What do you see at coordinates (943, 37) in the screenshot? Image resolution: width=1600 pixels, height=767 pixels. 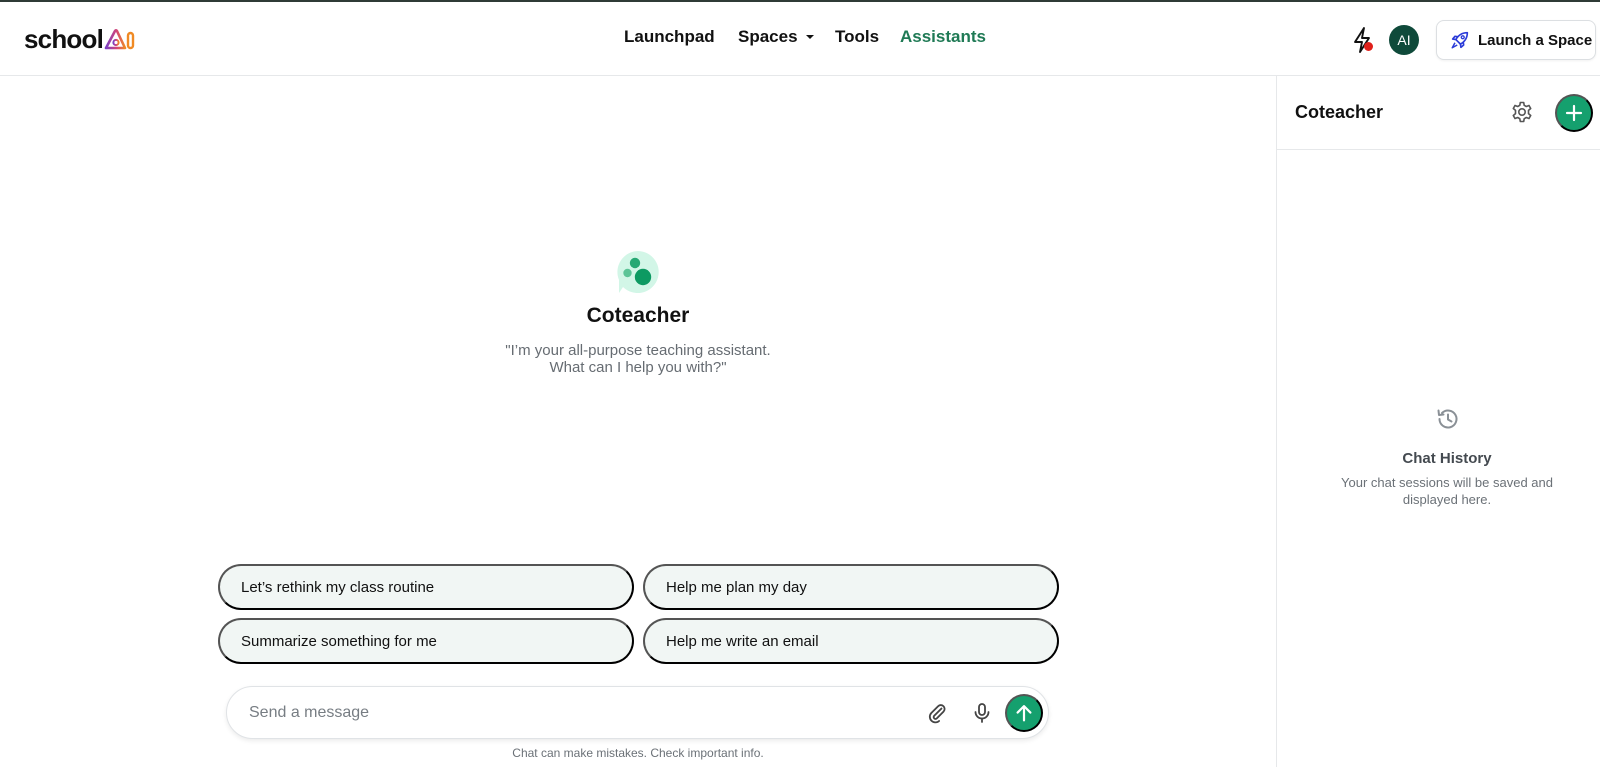 I see `nav-assistants: Assistants` at bounding box center [943, 37].